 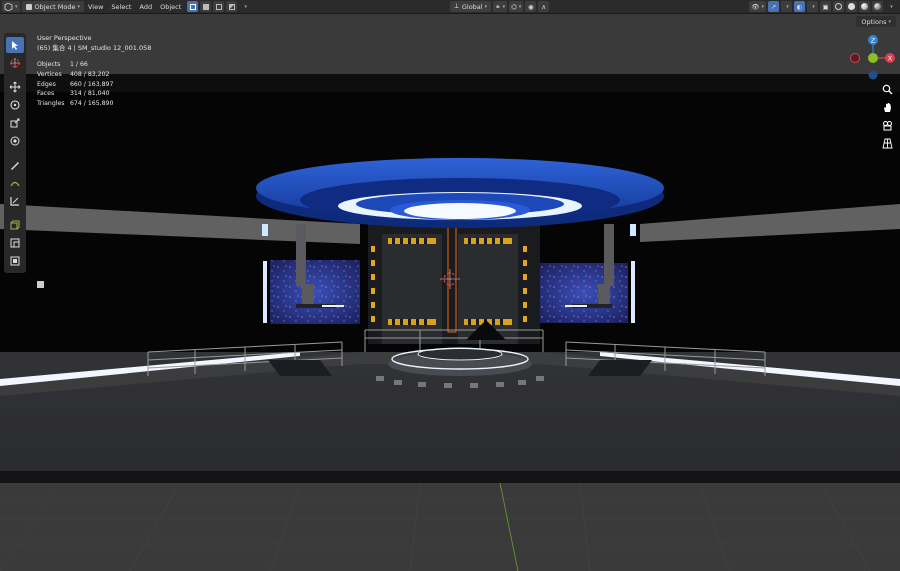 I want to click on gizmo-toggle: ↗, so click(x=774, y=6).